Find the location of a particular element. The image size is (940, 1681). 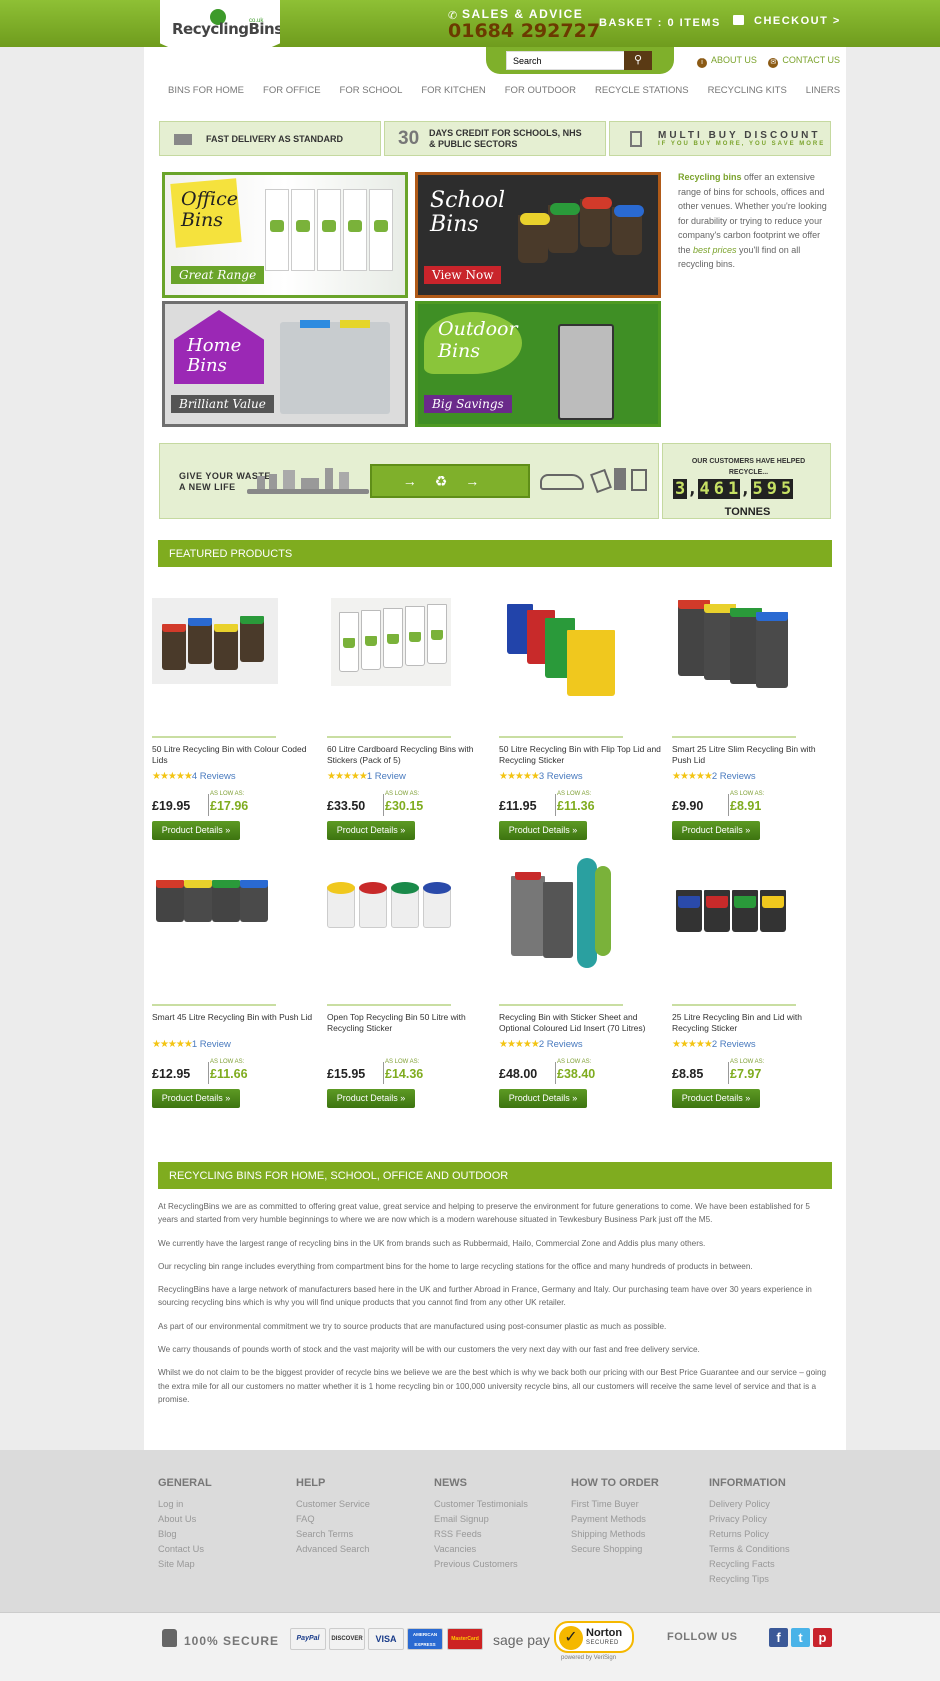

nav-kitchen: FOR KITCHEN is located at coordinates (453, 90).